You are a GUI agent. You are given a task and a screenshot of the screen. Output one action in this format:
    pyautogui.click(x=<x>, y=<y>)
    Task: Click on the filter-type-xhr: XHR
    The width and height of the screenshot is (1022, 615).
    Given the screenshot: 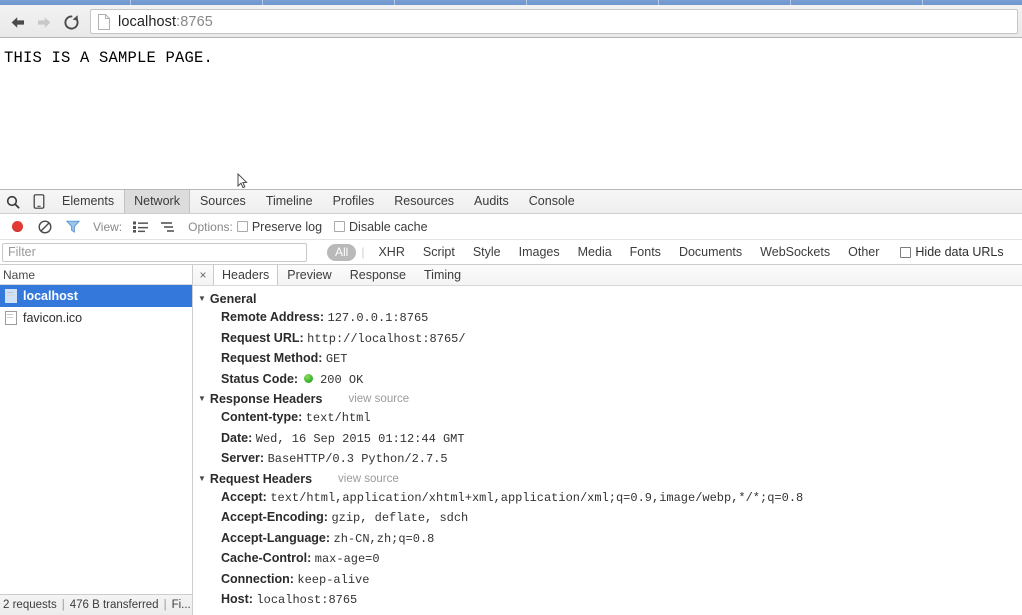 What is the action you would take?
    pyautogui.click(x=391, y=252)
    